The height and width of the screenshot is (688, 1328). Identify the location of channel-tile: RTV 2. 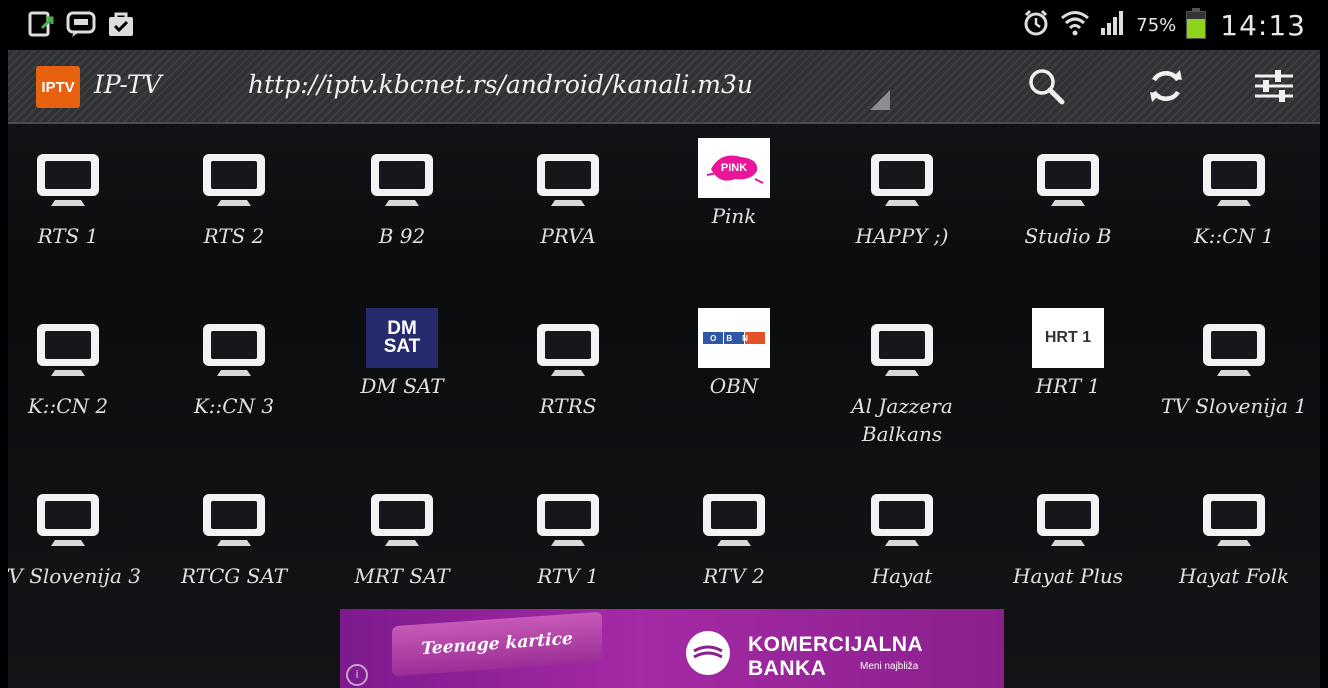
(734, 539).